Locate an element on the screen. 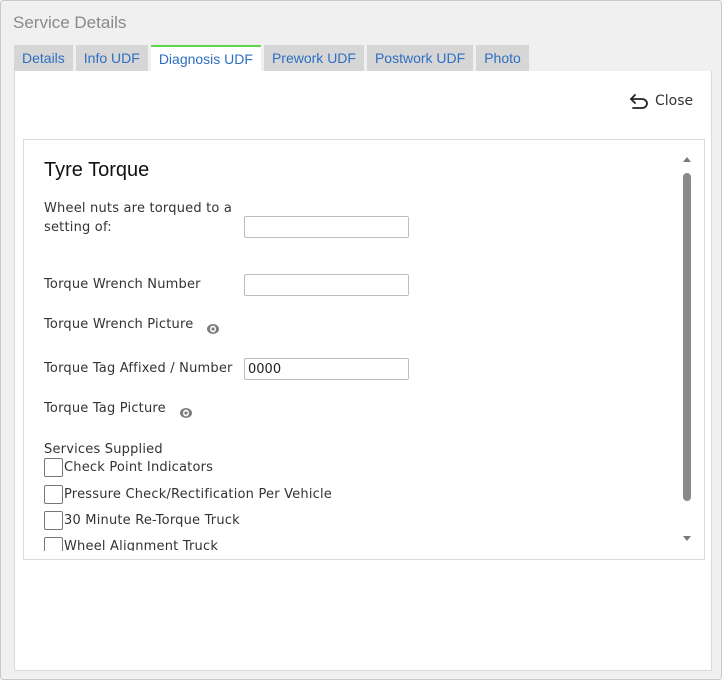 Image resolution: width=722 pixels, height=680 pixels. torque-tag-picture-label: Torque Tag Picture is located at coordinates (105, 408).